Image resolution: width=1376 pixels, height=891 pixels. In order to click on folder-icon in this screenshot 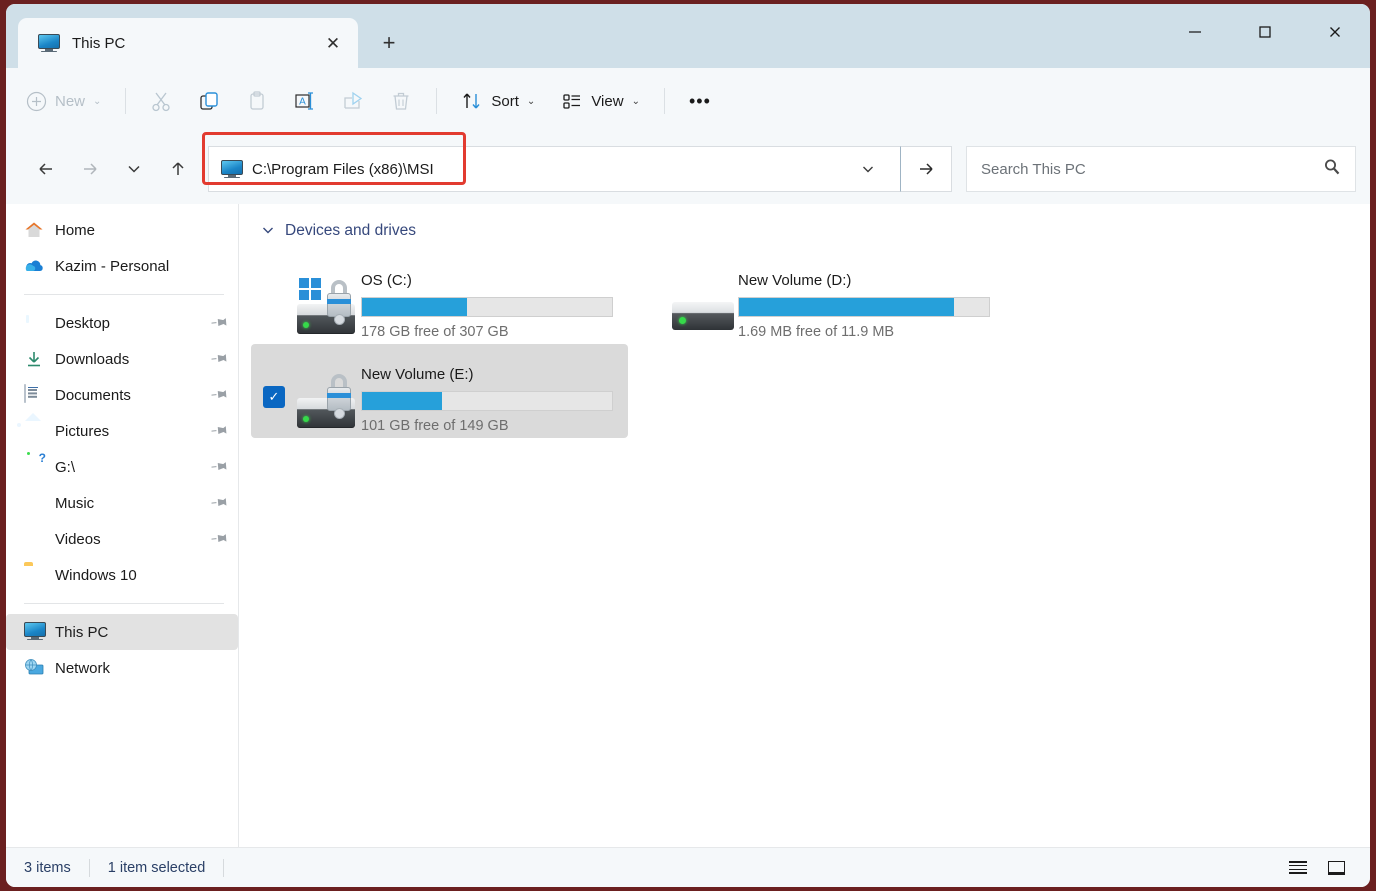, I will do `click(34, 575)`.